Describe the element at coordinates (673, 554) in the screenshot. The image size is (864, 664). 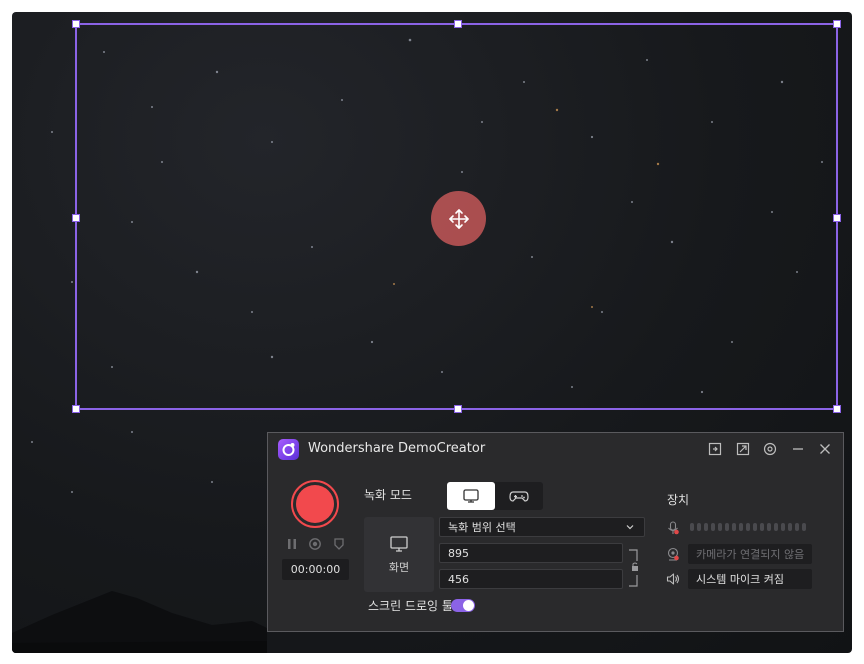
I see `camera-icon` at that location.